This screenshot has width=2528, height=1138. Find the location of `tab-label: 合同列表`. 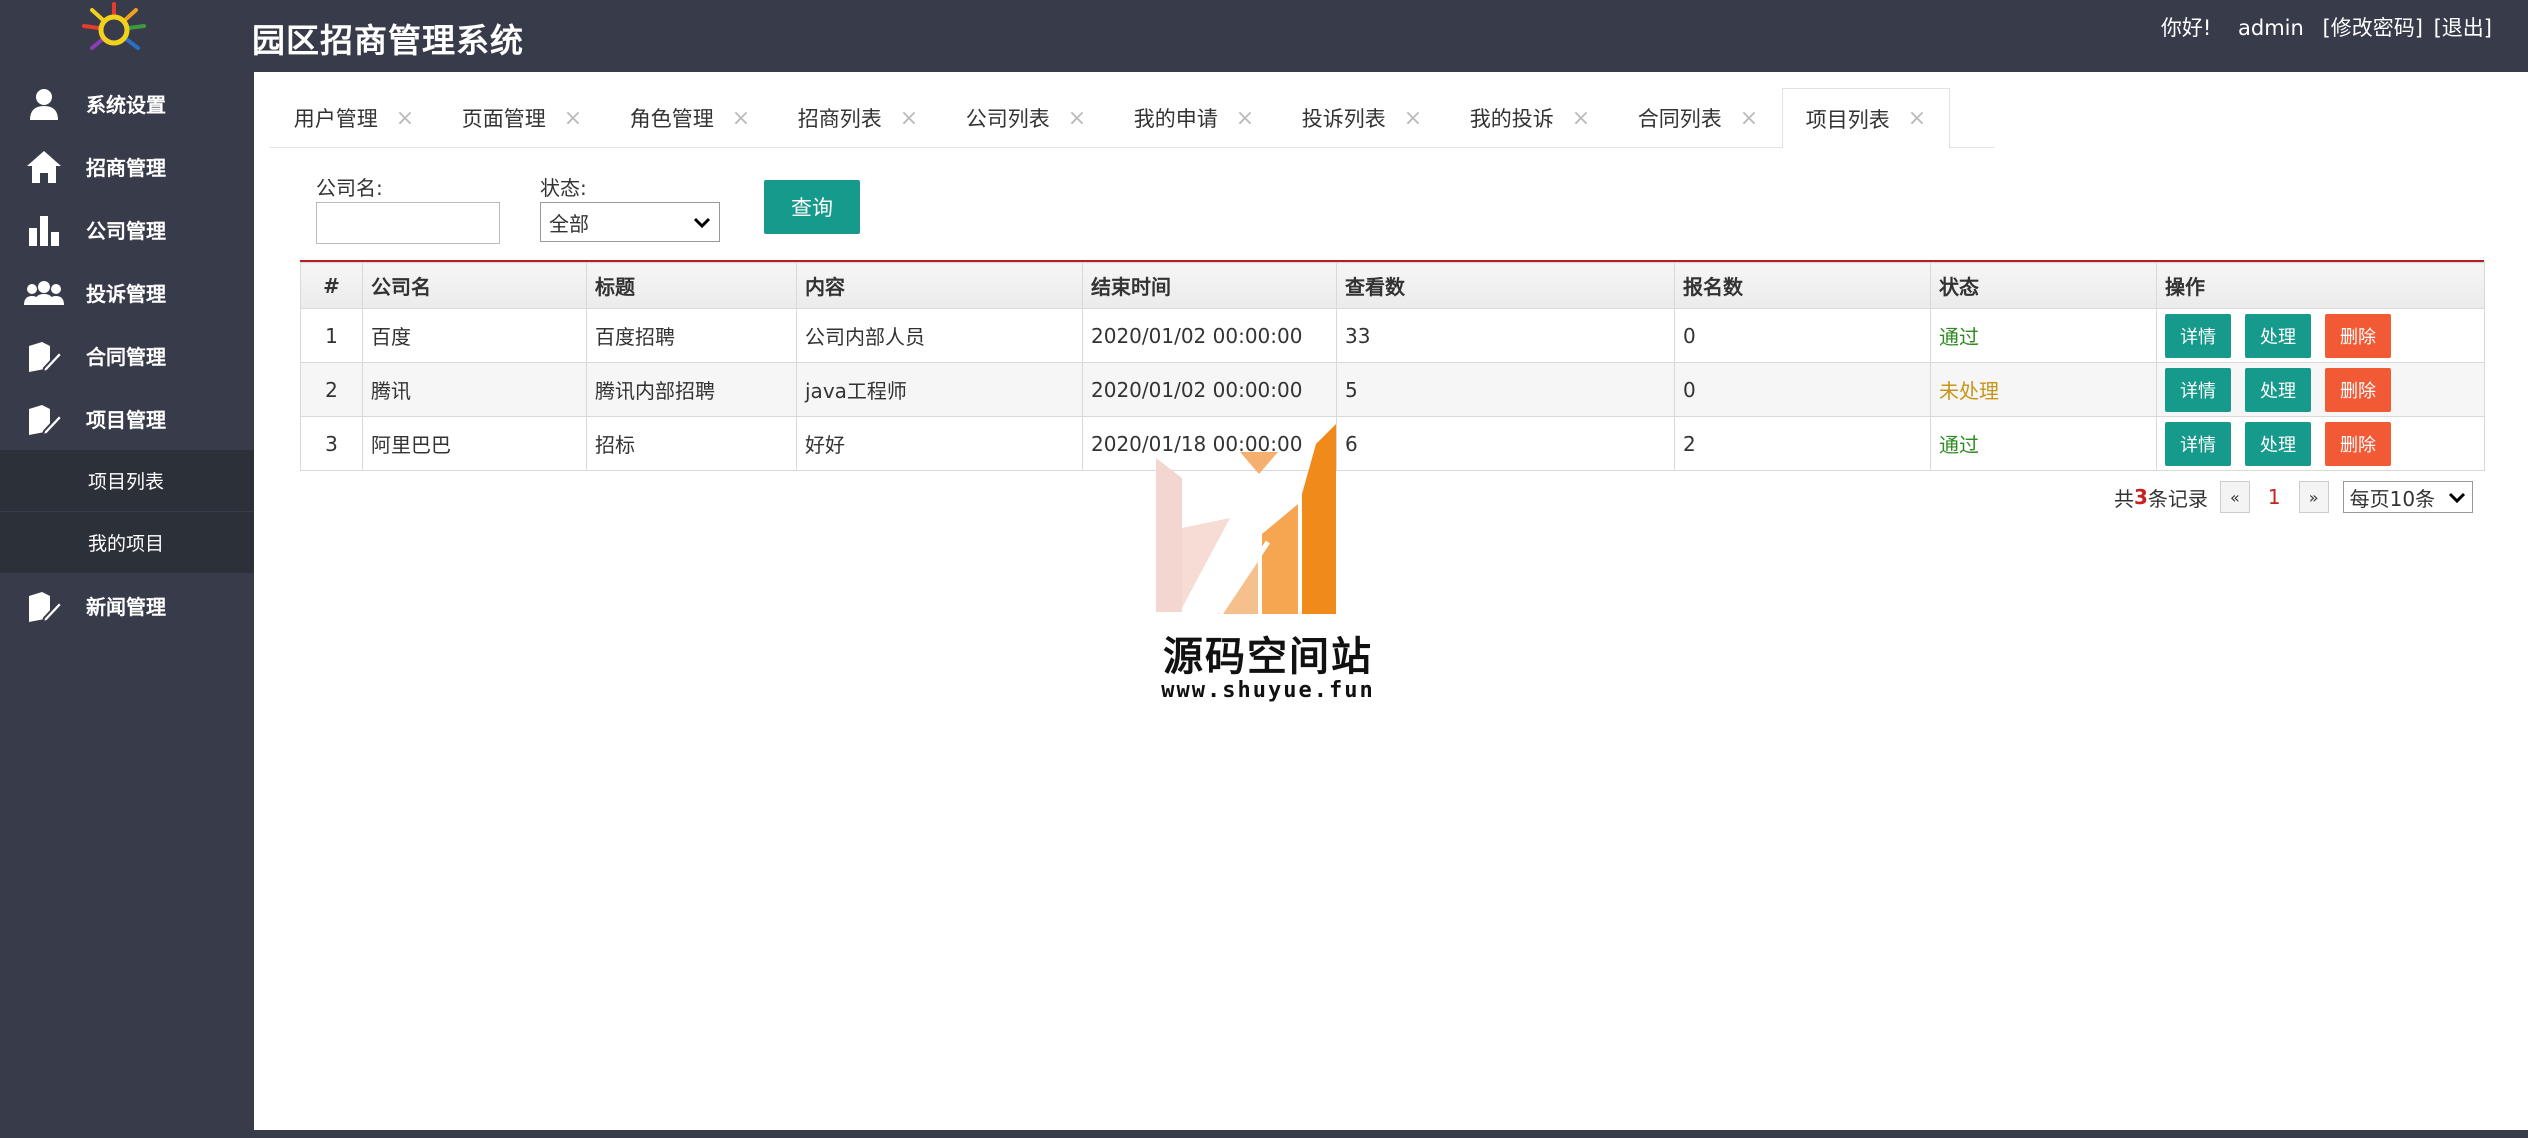

tab-label: 合同列表 is located at coordinates (1679, 119).